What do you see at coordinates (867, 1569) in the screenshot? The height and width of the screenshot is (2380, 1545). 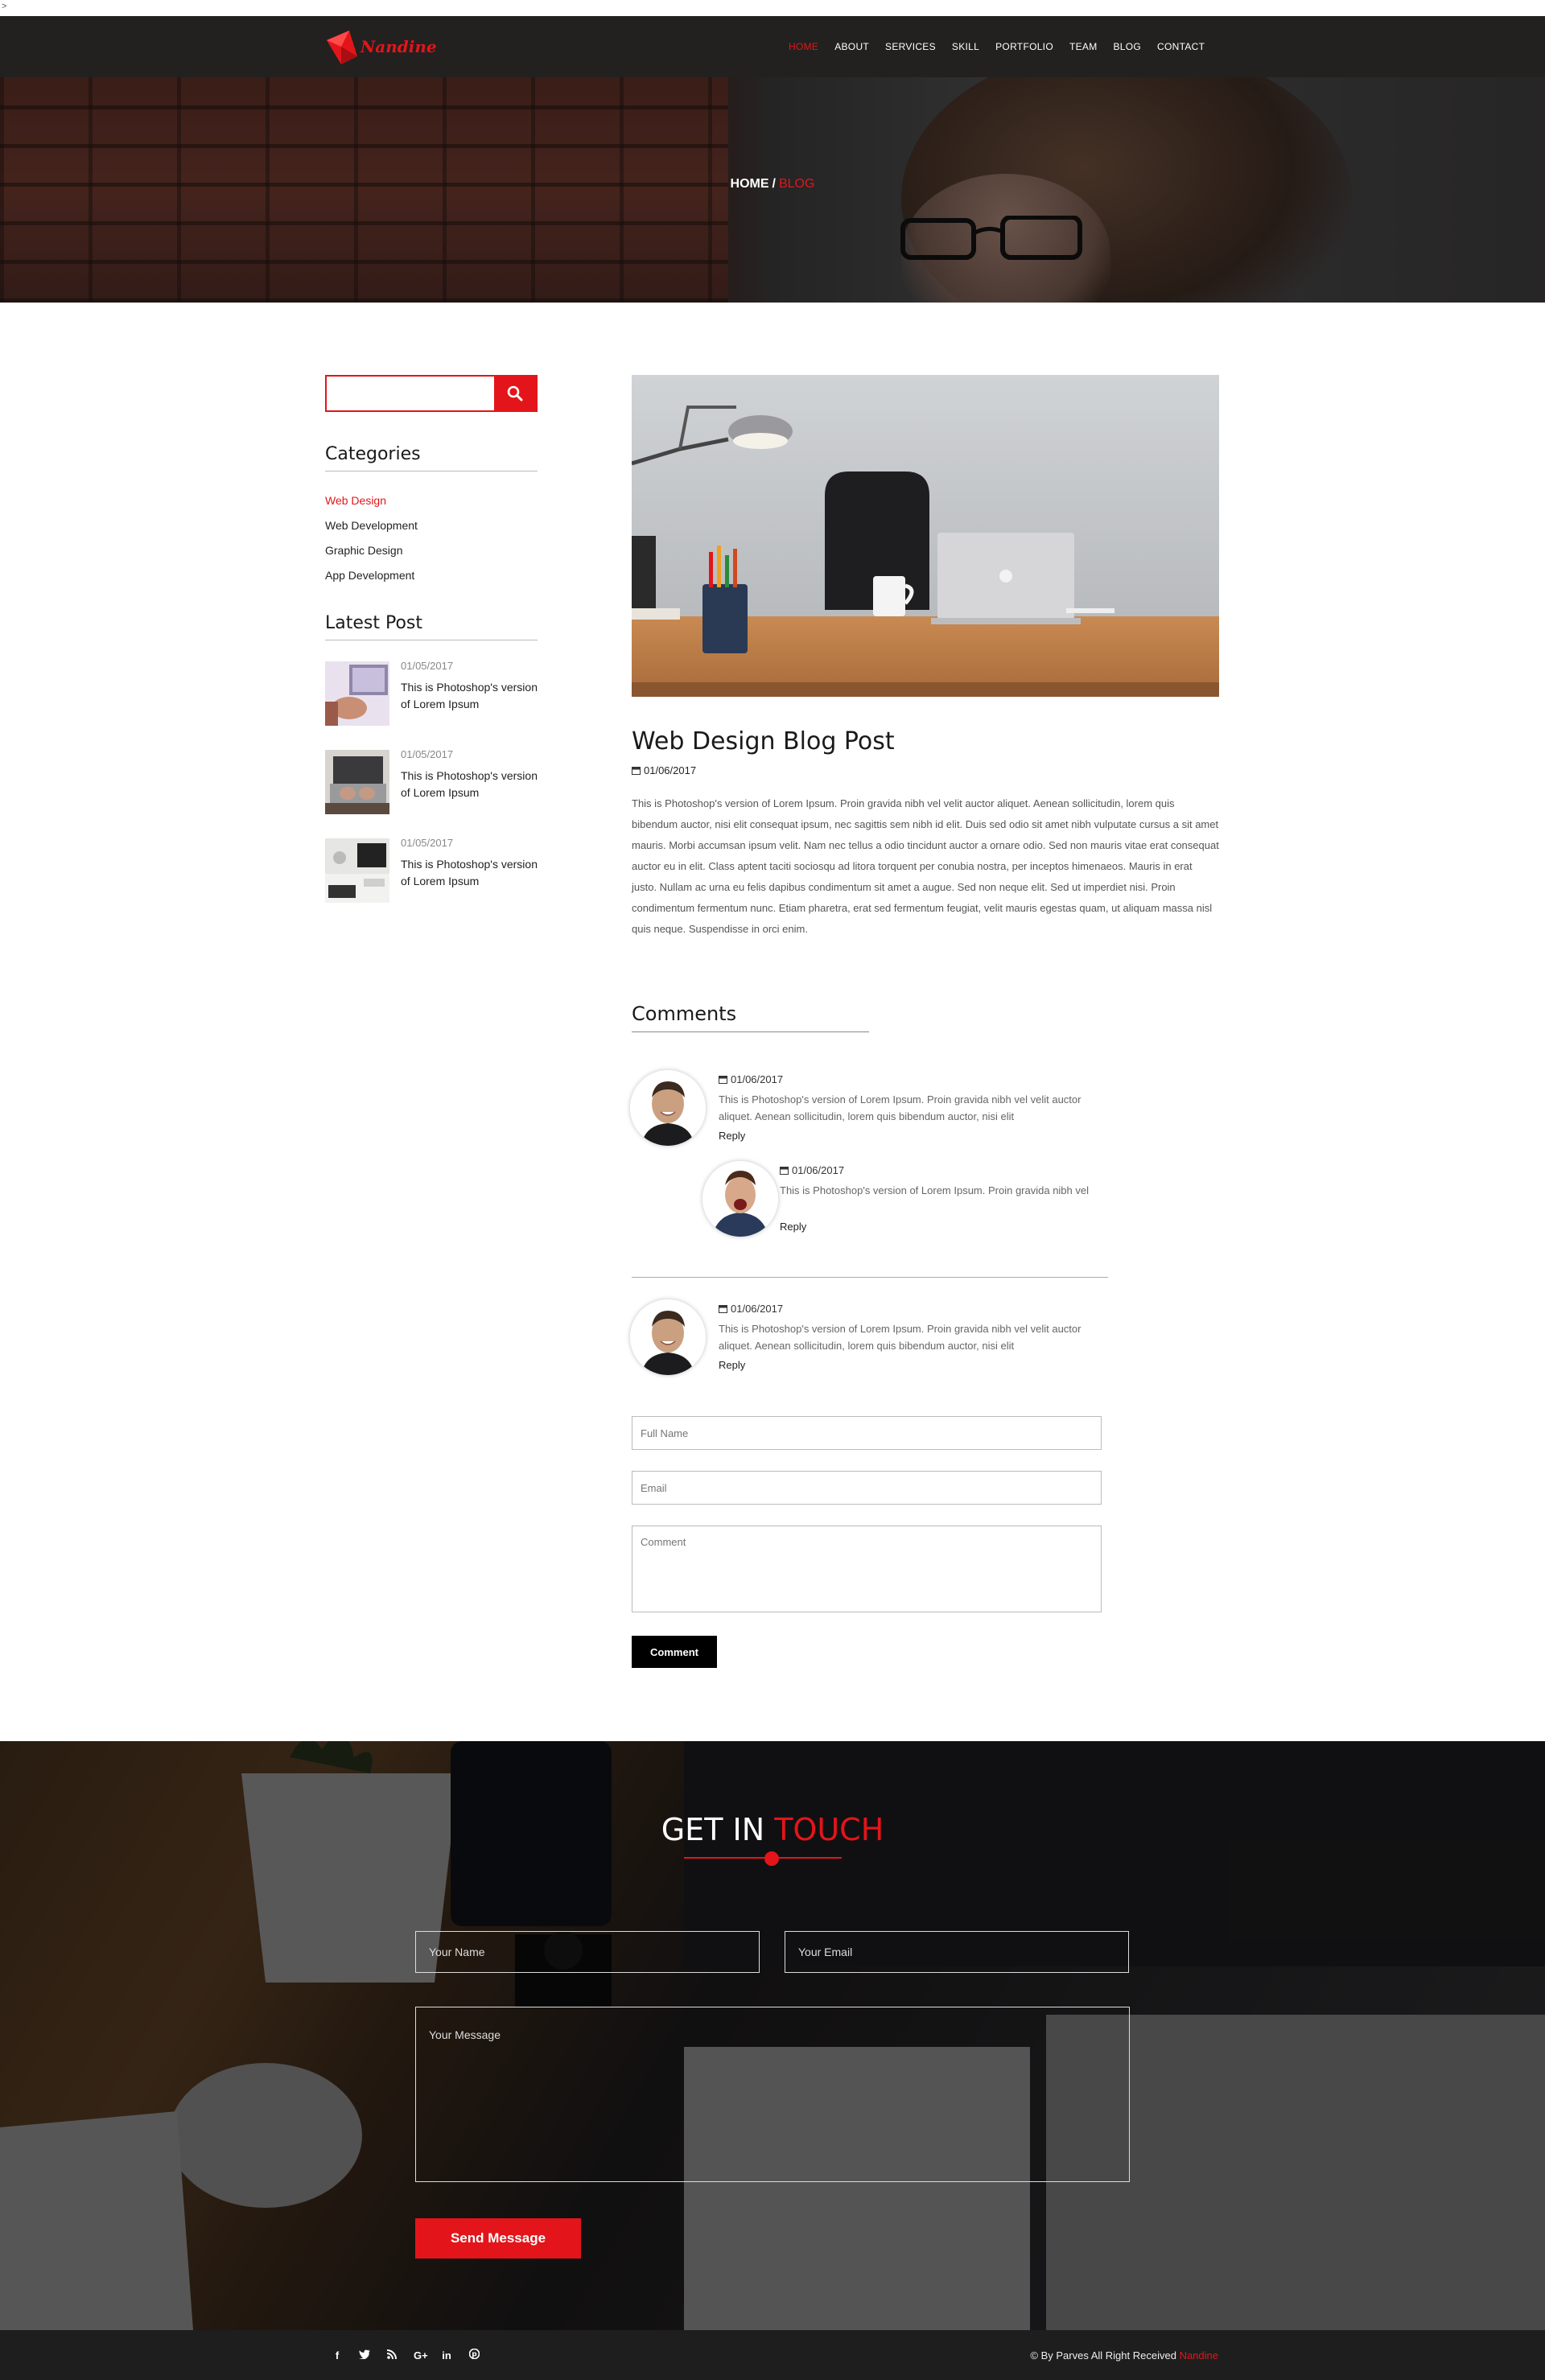 I see `comment-field` at bounding box center [867, 1569].